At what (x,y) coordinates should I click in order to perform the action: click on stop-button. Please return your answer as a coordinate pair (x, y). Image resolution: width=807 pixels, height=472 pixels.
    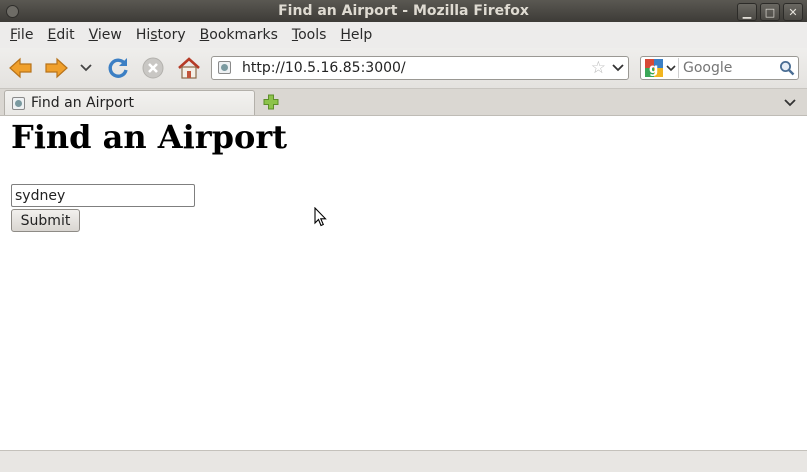
    Looking at the image, I should click on (153, 68).